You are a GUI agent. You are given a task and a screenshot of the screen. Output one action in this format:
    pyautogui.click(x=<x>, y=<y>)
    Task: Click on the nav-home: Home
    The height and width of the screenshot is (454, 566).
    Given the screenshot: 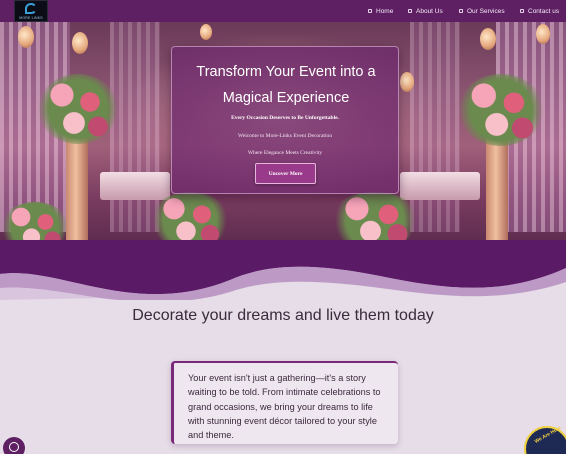 What is the action you would take?
    pyautogui.click(x=380, y=11)
    